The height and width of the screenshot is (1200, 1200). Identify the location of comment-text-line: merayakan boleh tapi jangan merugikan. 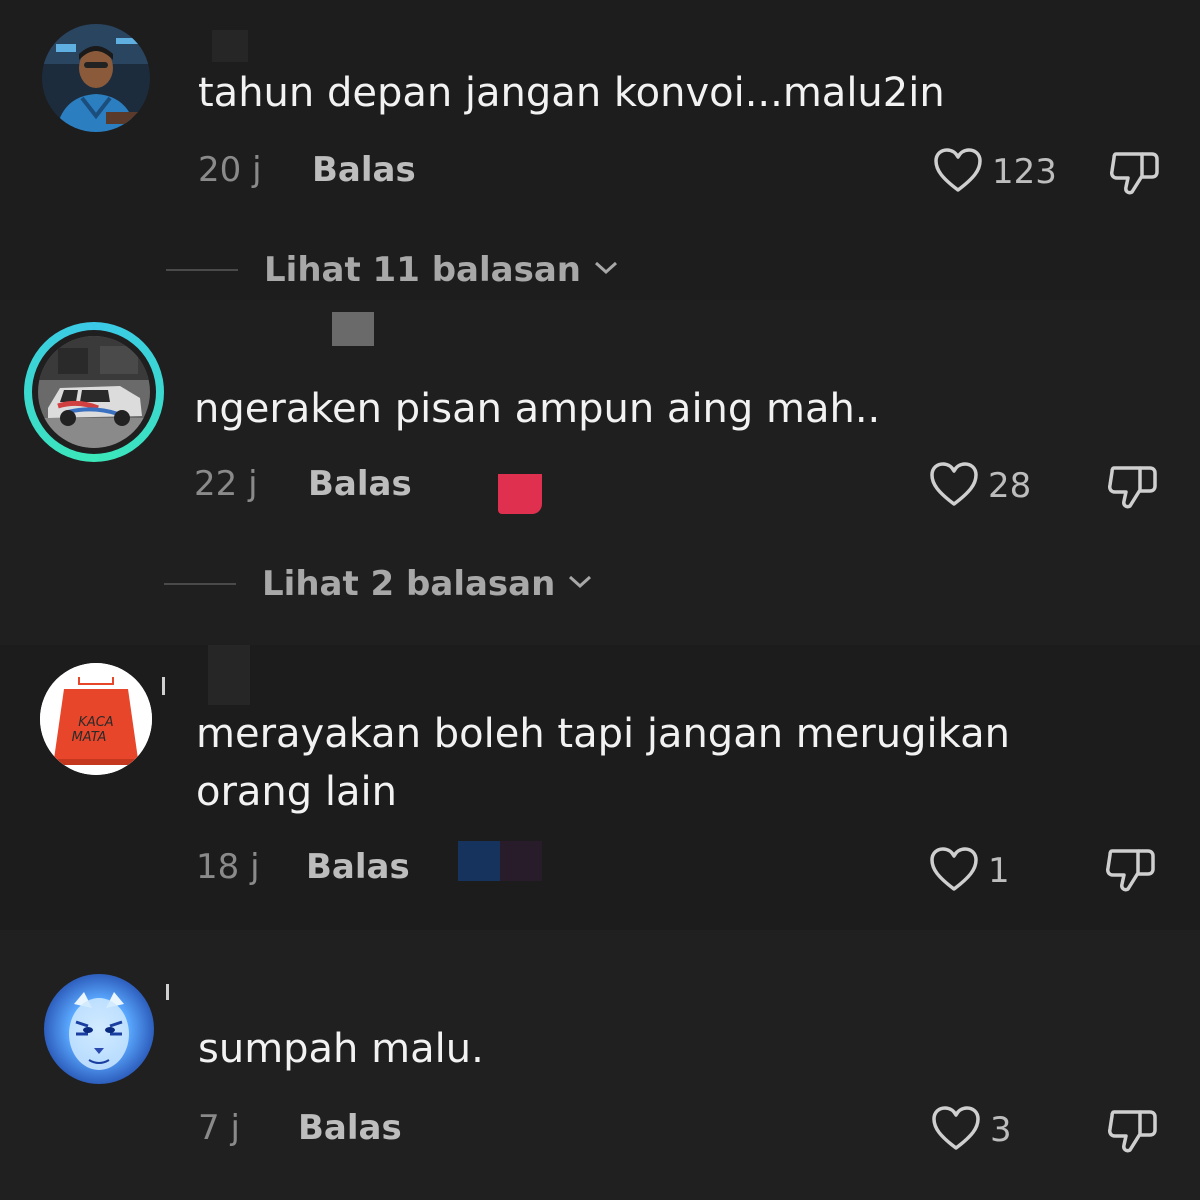
(603, 734).